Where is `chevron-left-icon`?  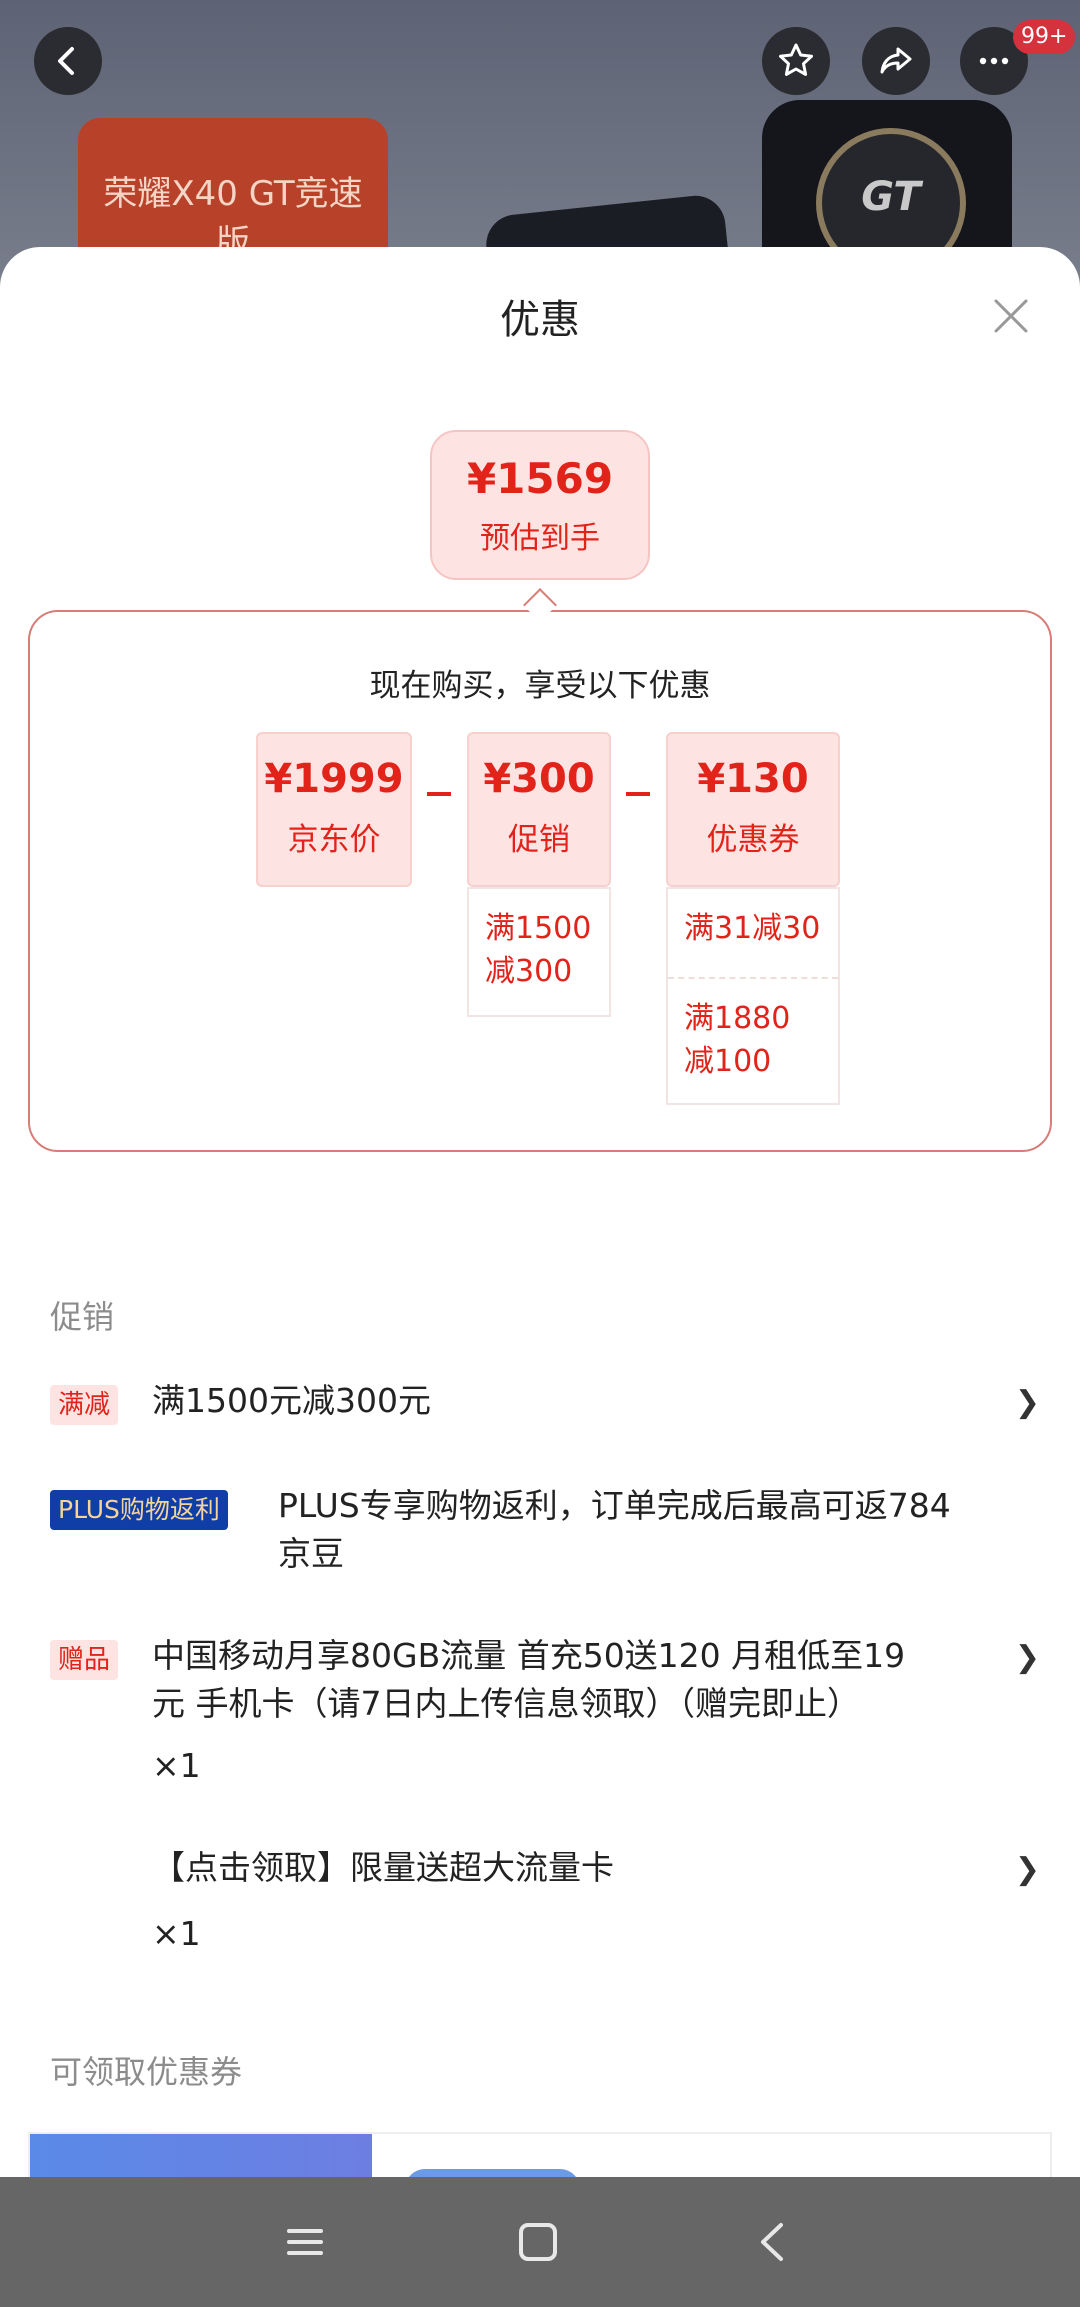
chevron-left-icon is located at coordinates (66, 61).